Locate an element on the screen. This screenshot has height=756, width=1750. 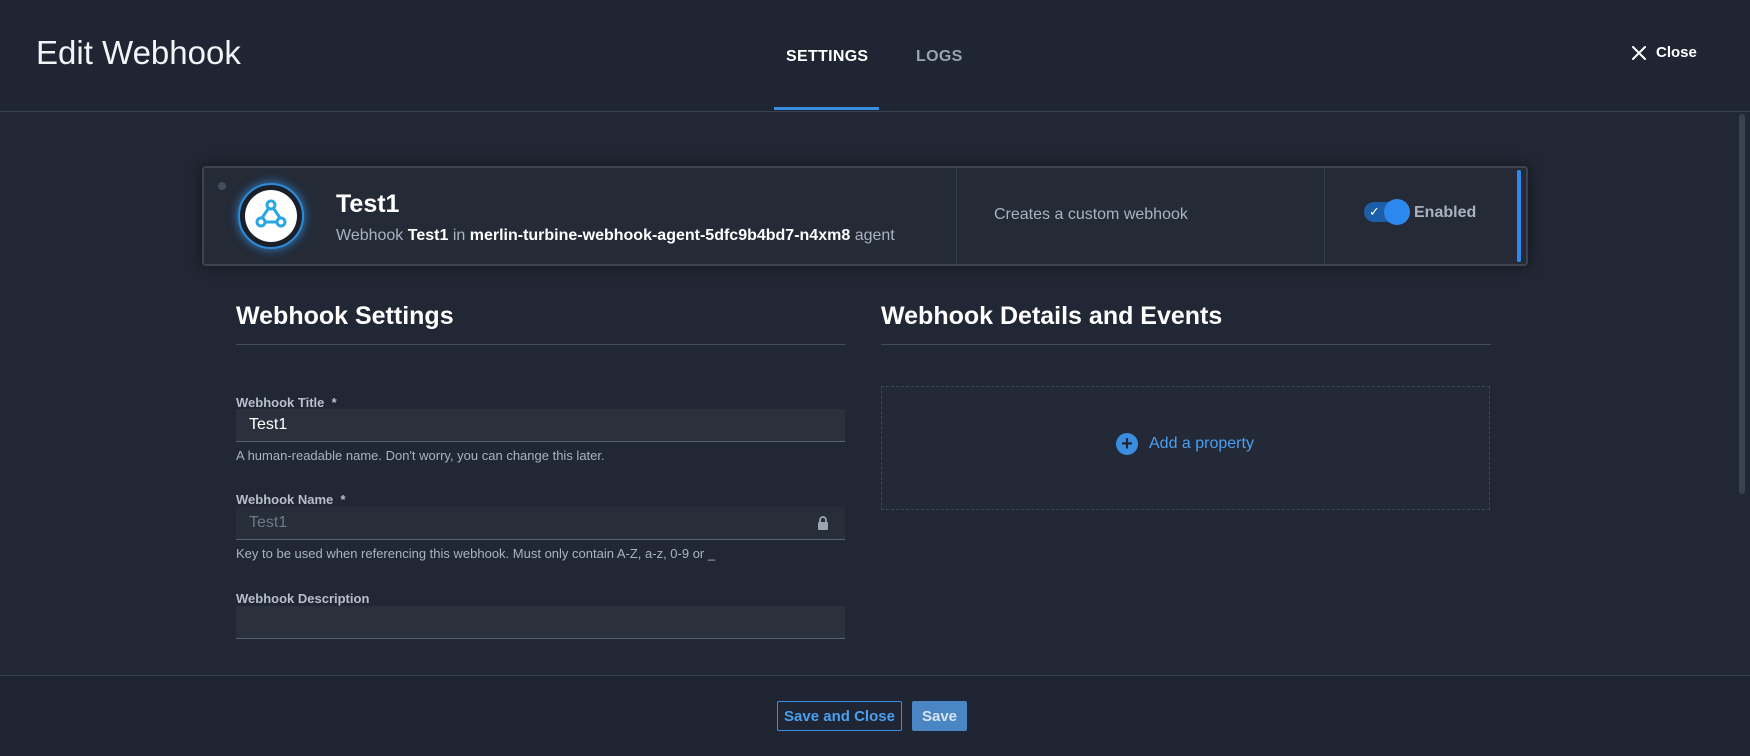
add-property-button: + Add a property is located at coordinates (1185, 444).